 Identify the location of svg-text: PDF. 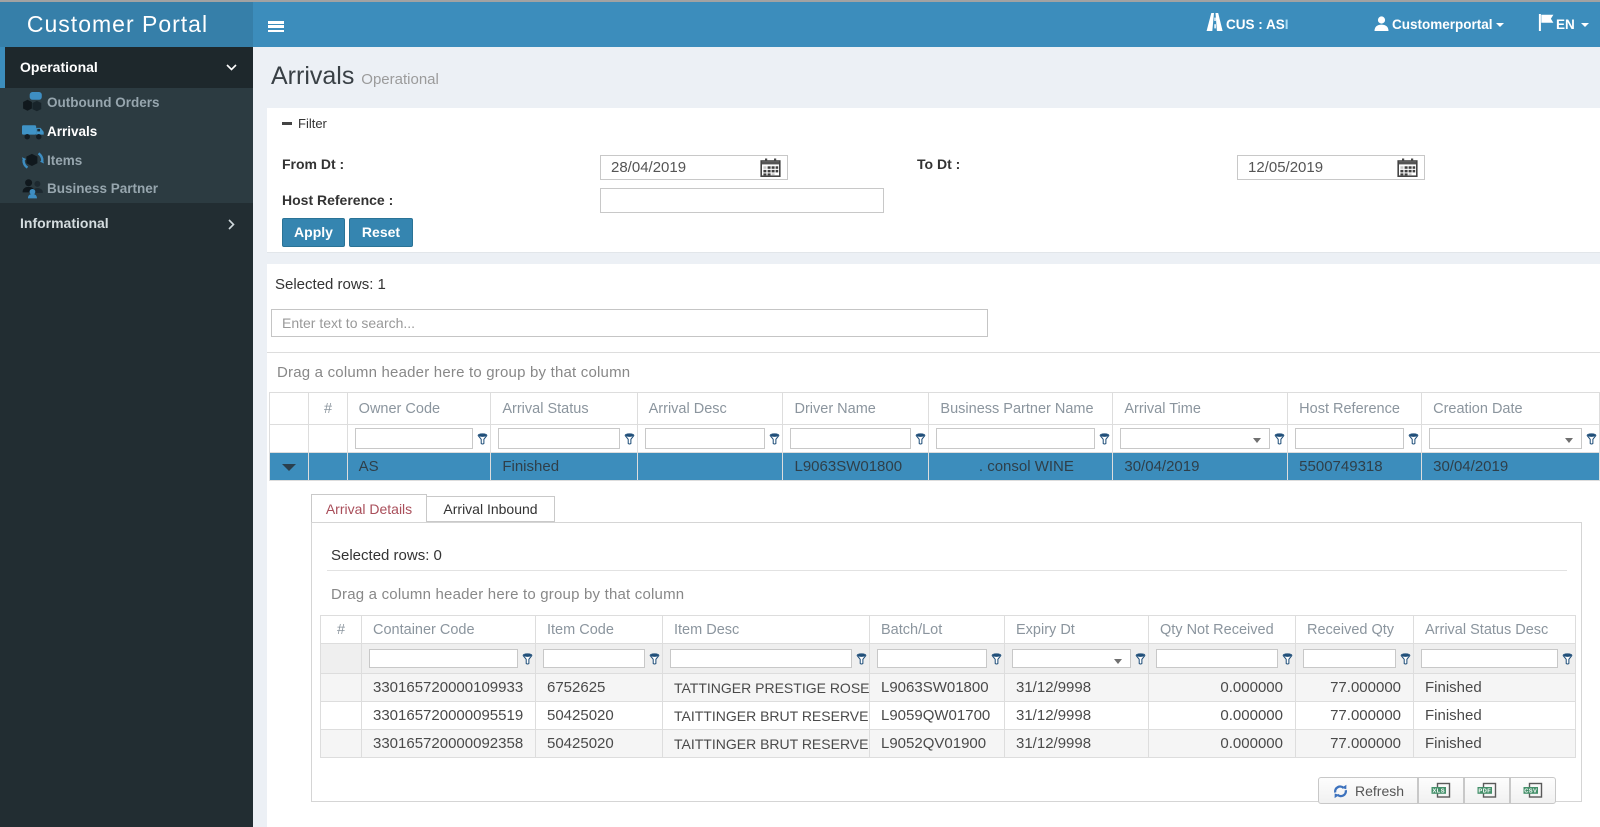
(1484, 791).